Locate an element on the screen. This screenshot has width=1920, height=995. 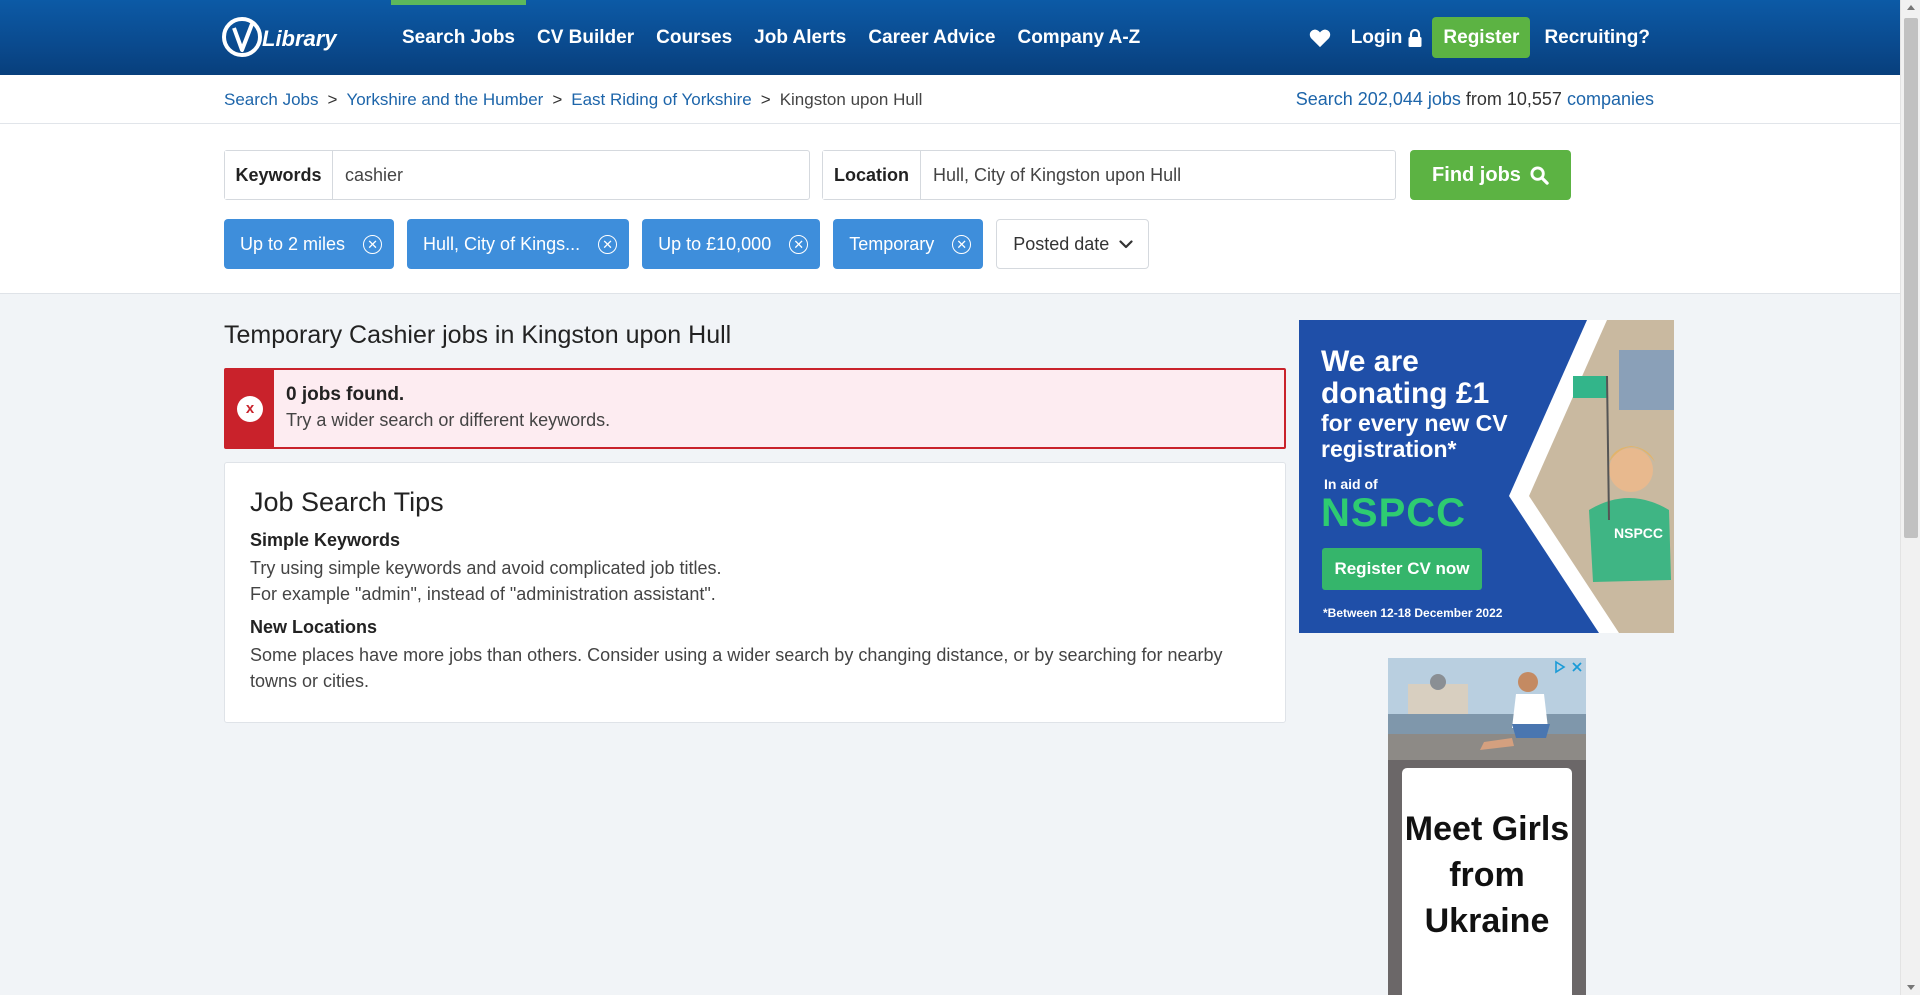
page-scrollbar is located at coordinates (1910, 497).